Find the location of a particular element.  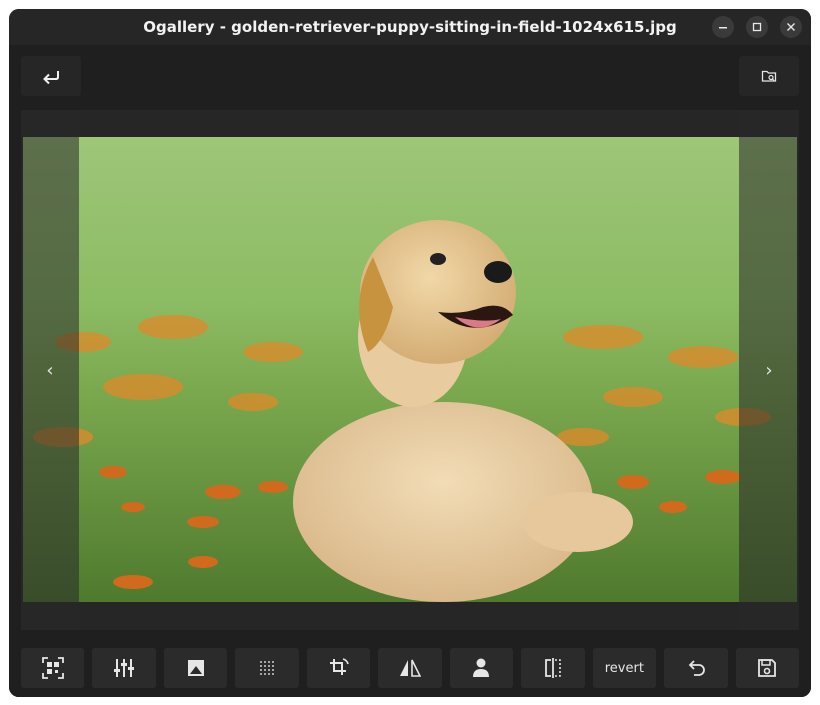

open-folder-button is located at coordinates (769, 76).